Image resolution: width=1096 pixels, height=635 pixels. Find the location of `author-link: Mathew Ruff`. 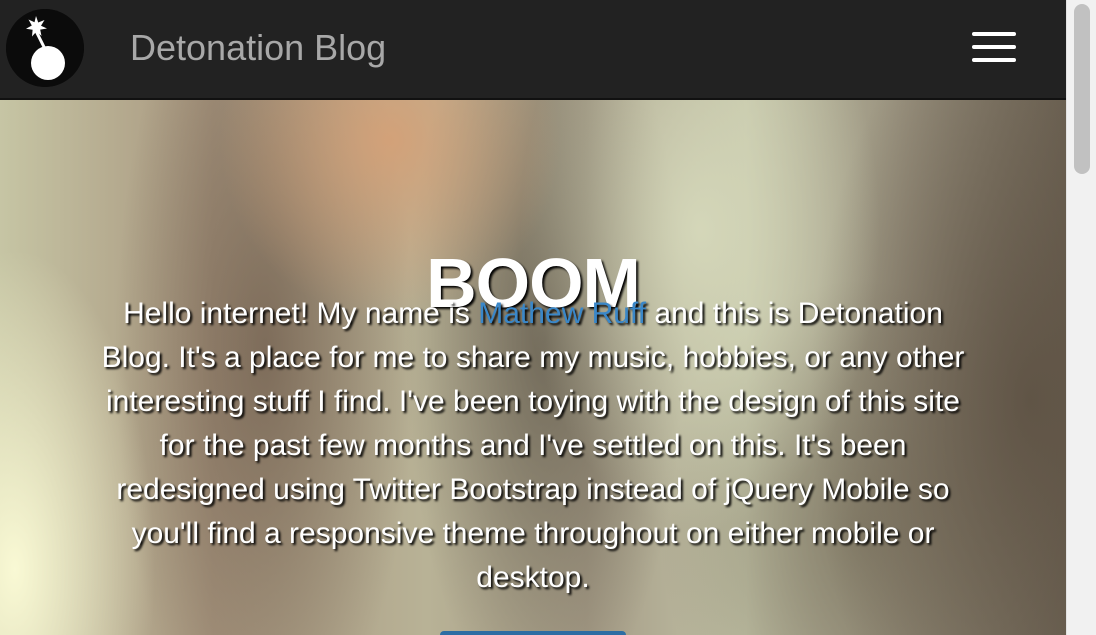

author-link: Mathew Ruff is located at coordinates (562, 313).